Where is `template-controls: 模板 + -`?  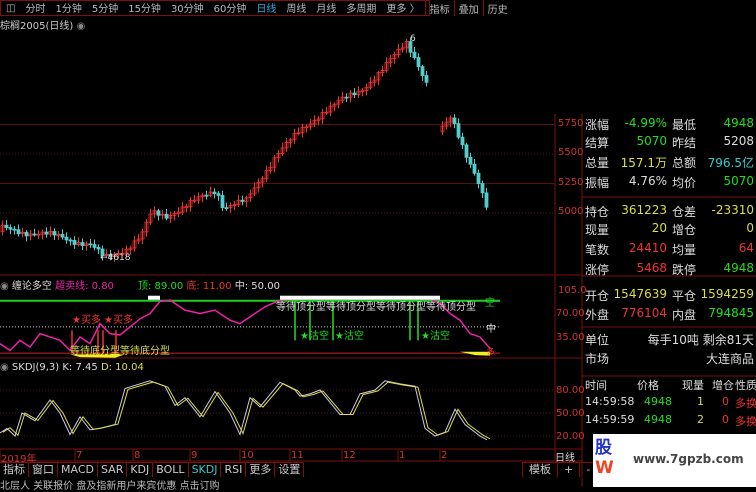
template-controls: 模板 + - is located at coordinates (560, 469).